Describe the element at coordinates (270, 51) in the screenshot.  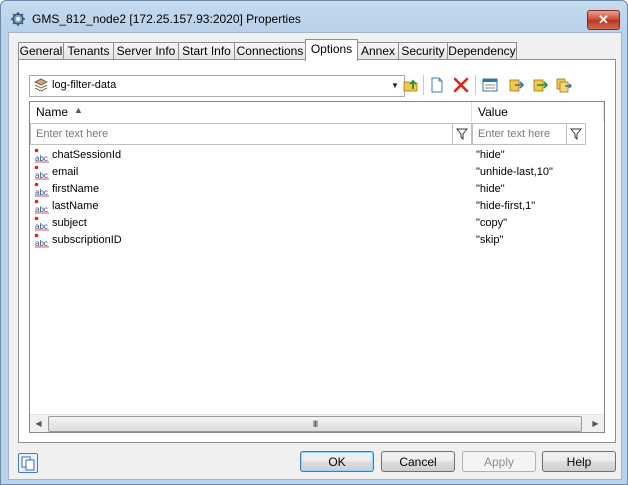
I see `tab-connections: Connections` at that location.